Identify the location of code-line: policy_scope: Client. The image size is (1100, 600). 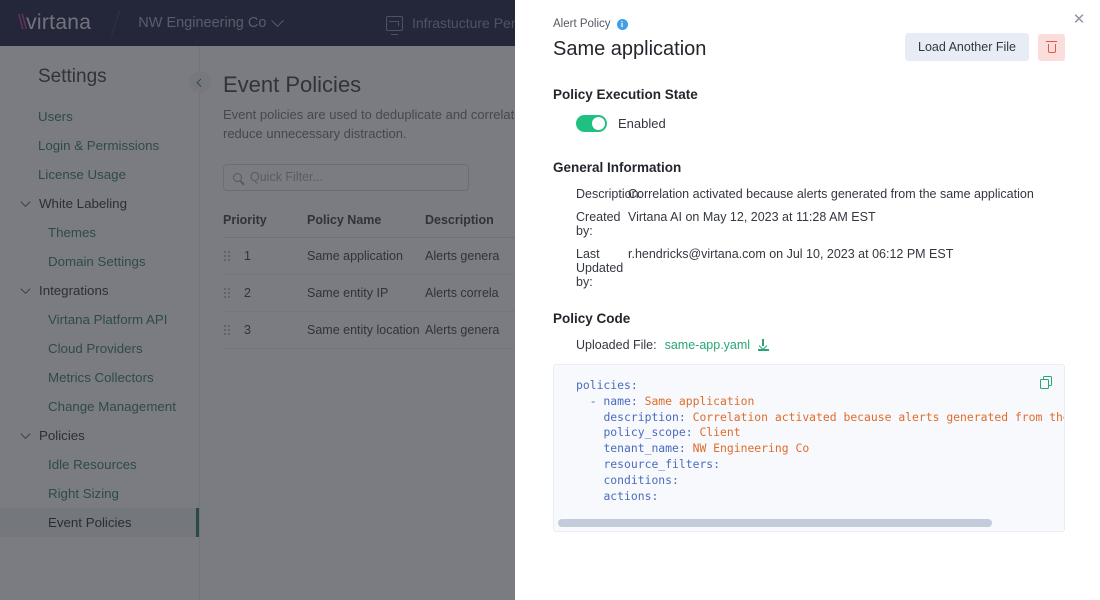
(820, 433).